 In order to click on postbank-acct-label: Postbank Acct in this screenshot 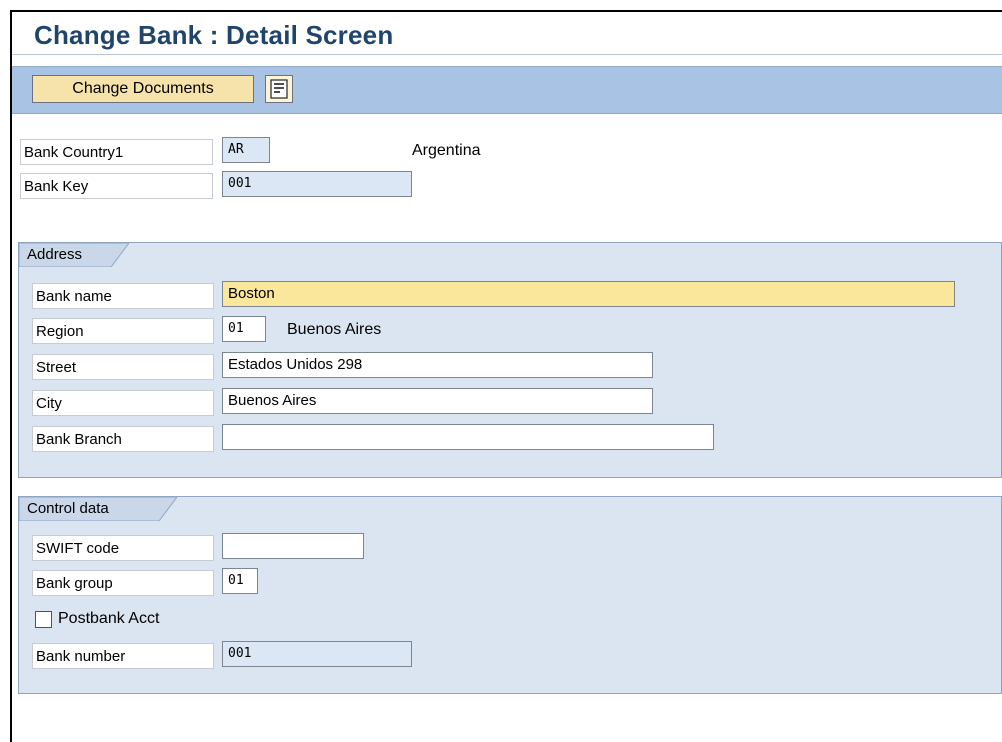, I will do `click(109, 618)`.